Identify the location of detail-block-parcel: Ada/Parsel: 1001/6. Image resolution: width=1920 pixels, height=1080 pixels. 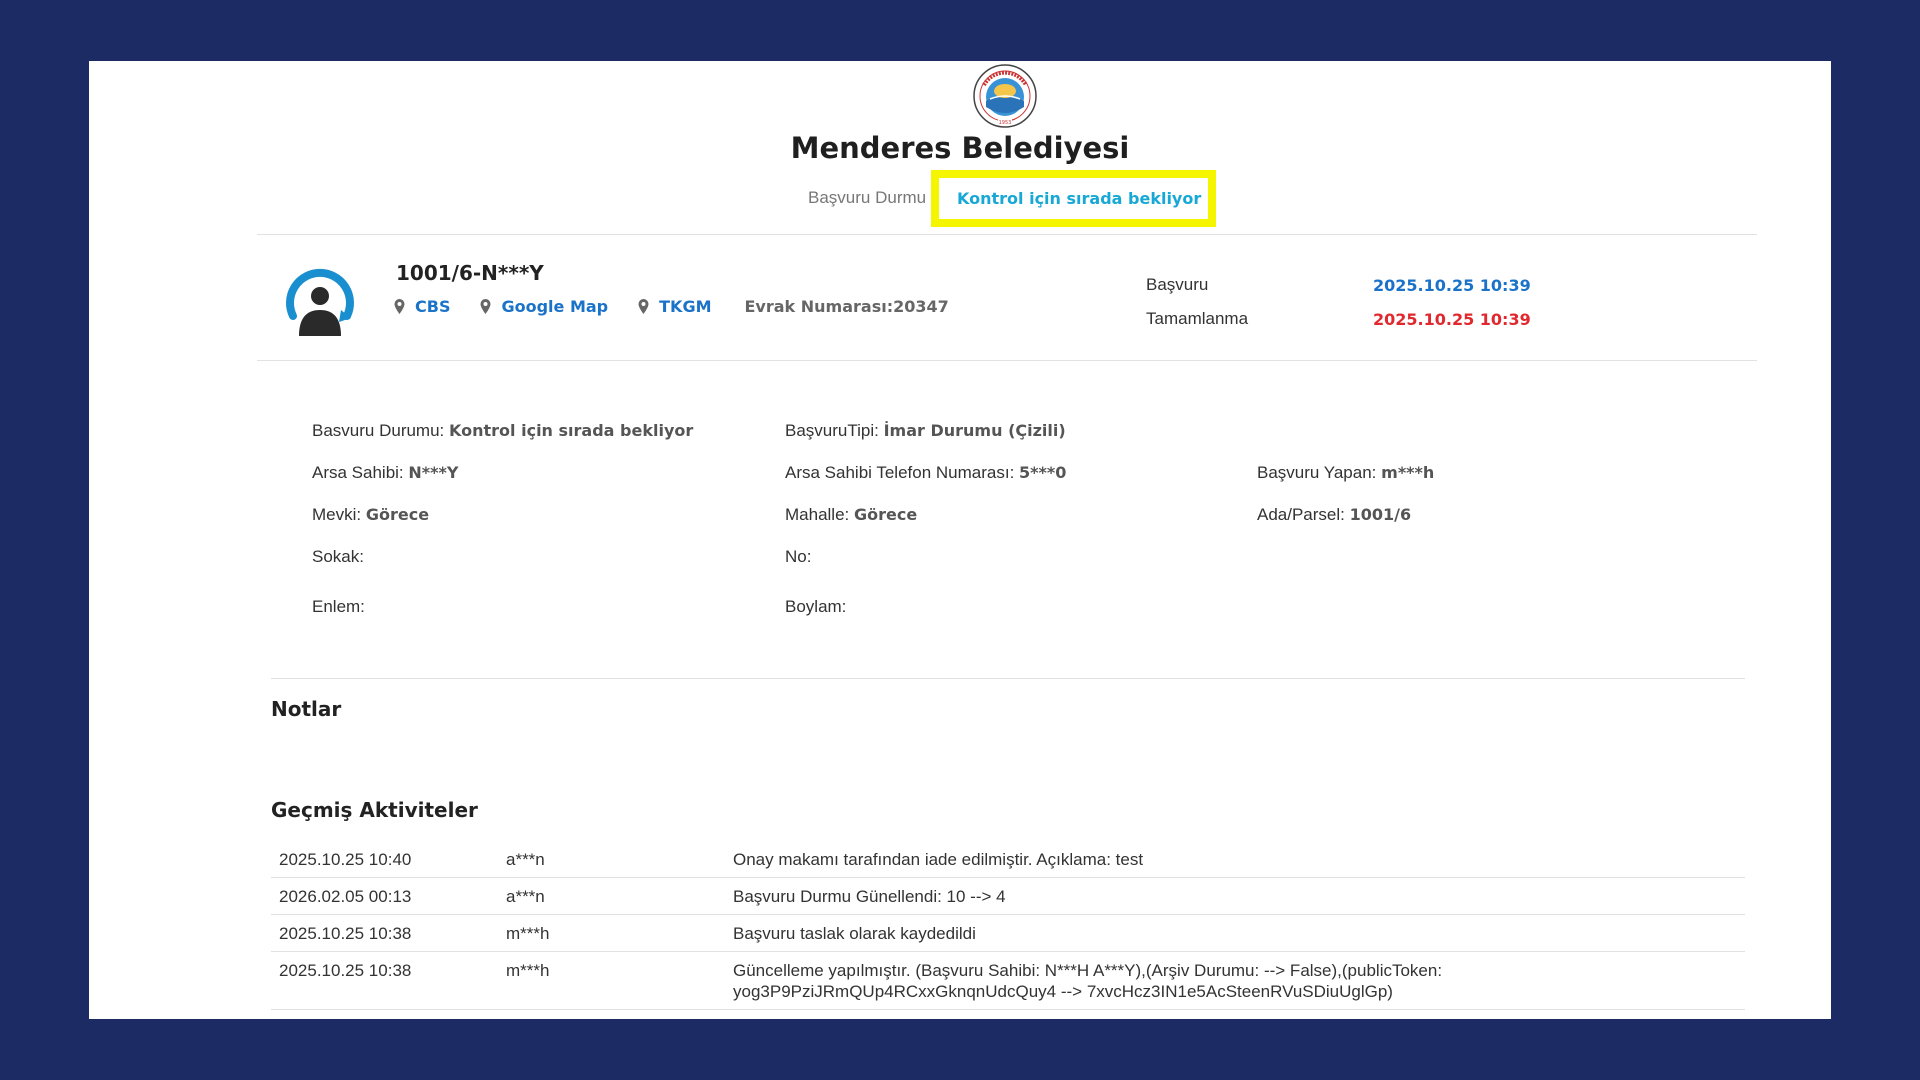
(1334, 515).